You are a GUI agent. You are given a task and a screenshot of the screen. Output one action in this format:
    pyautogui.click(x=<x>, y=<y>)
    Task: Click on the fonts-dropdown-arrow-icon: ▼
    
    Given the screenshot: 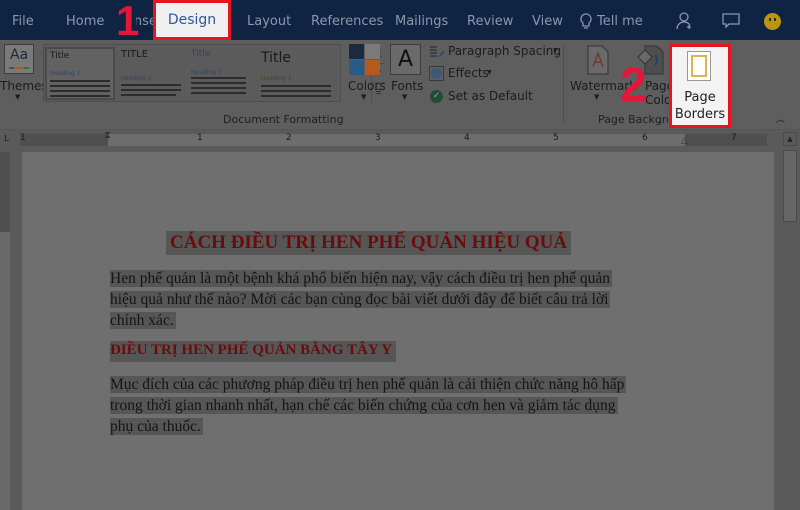 What is the action you would take?
    pyautogui.click(x=404, y=97)
    